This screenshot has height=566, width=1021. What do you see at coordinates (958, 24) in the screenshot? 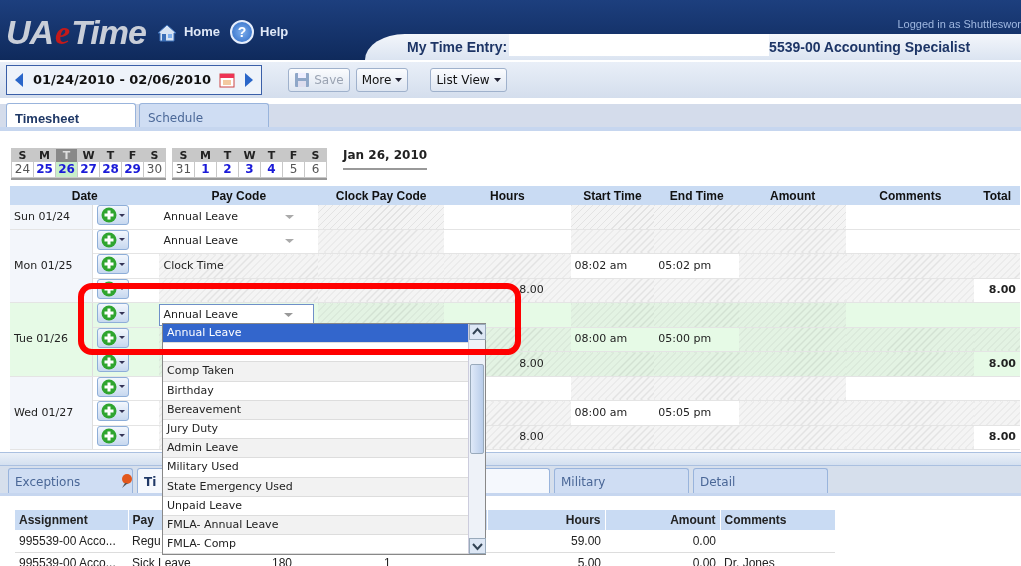
I see `logged-in-text: Logged in as Shuttleswor` at bounding box center [958, 24].